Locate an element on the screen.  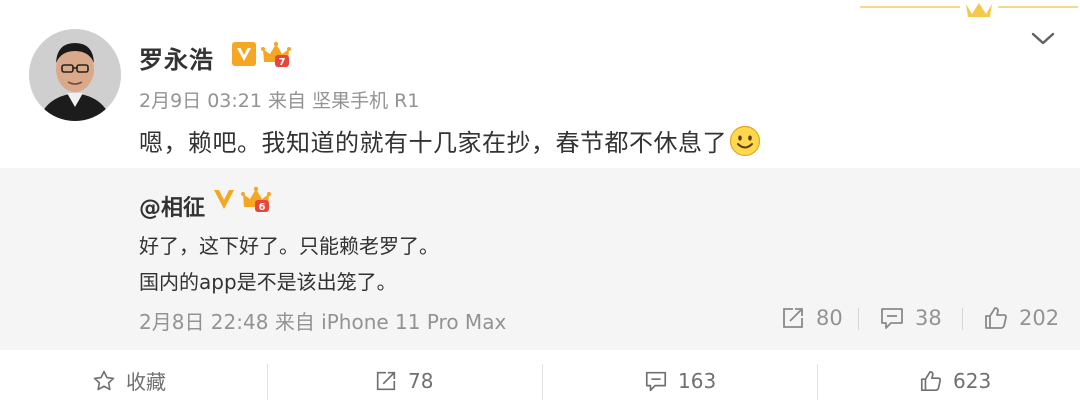
post-date: 2月9日 03:21 is located at coordinates (200, 101).